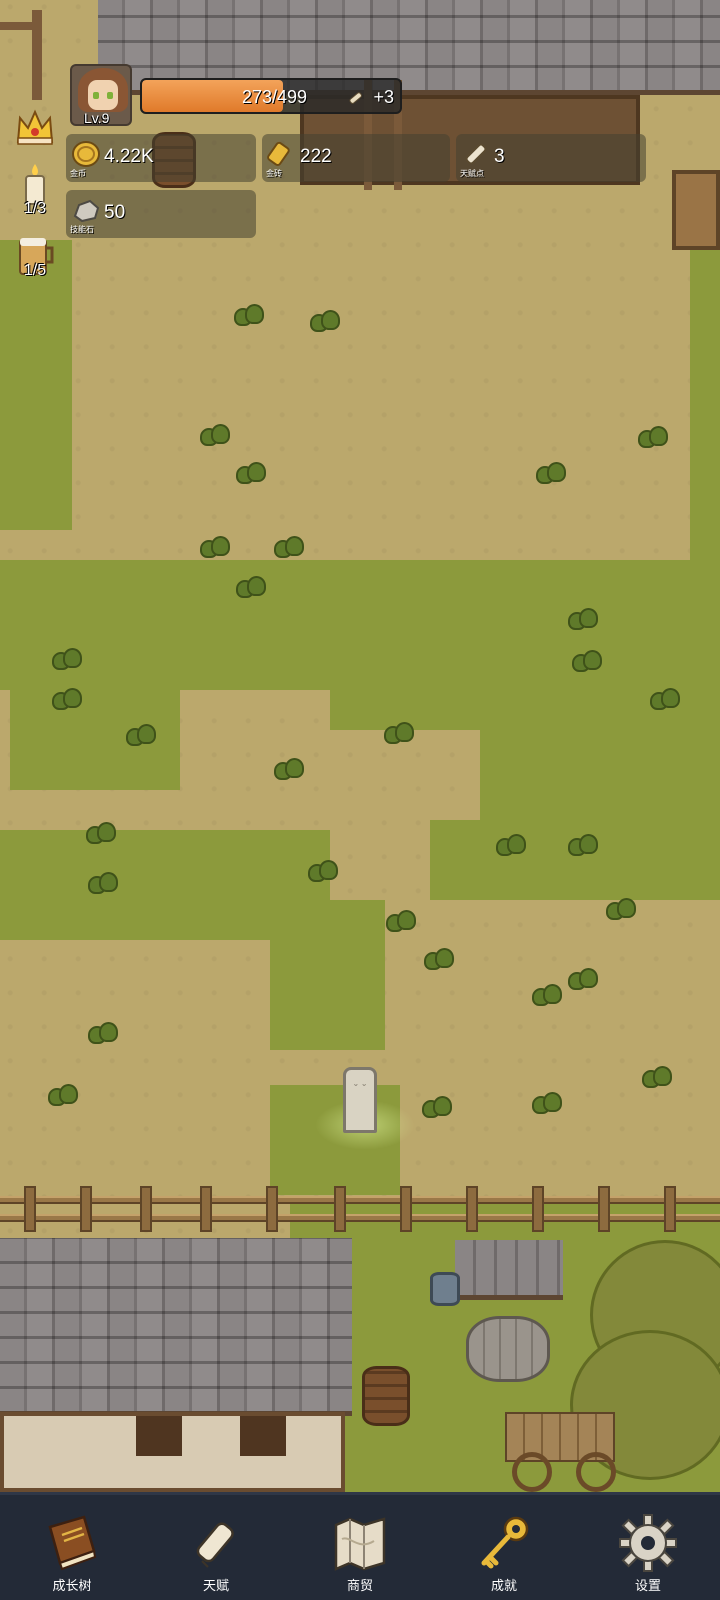 Image resolution: width=720 pixels, height=1600 pixels. What do you see at coordinates (78, 173) in the screenshot?
I see `gold-caption: 金币` at bounding box center [78, 173].